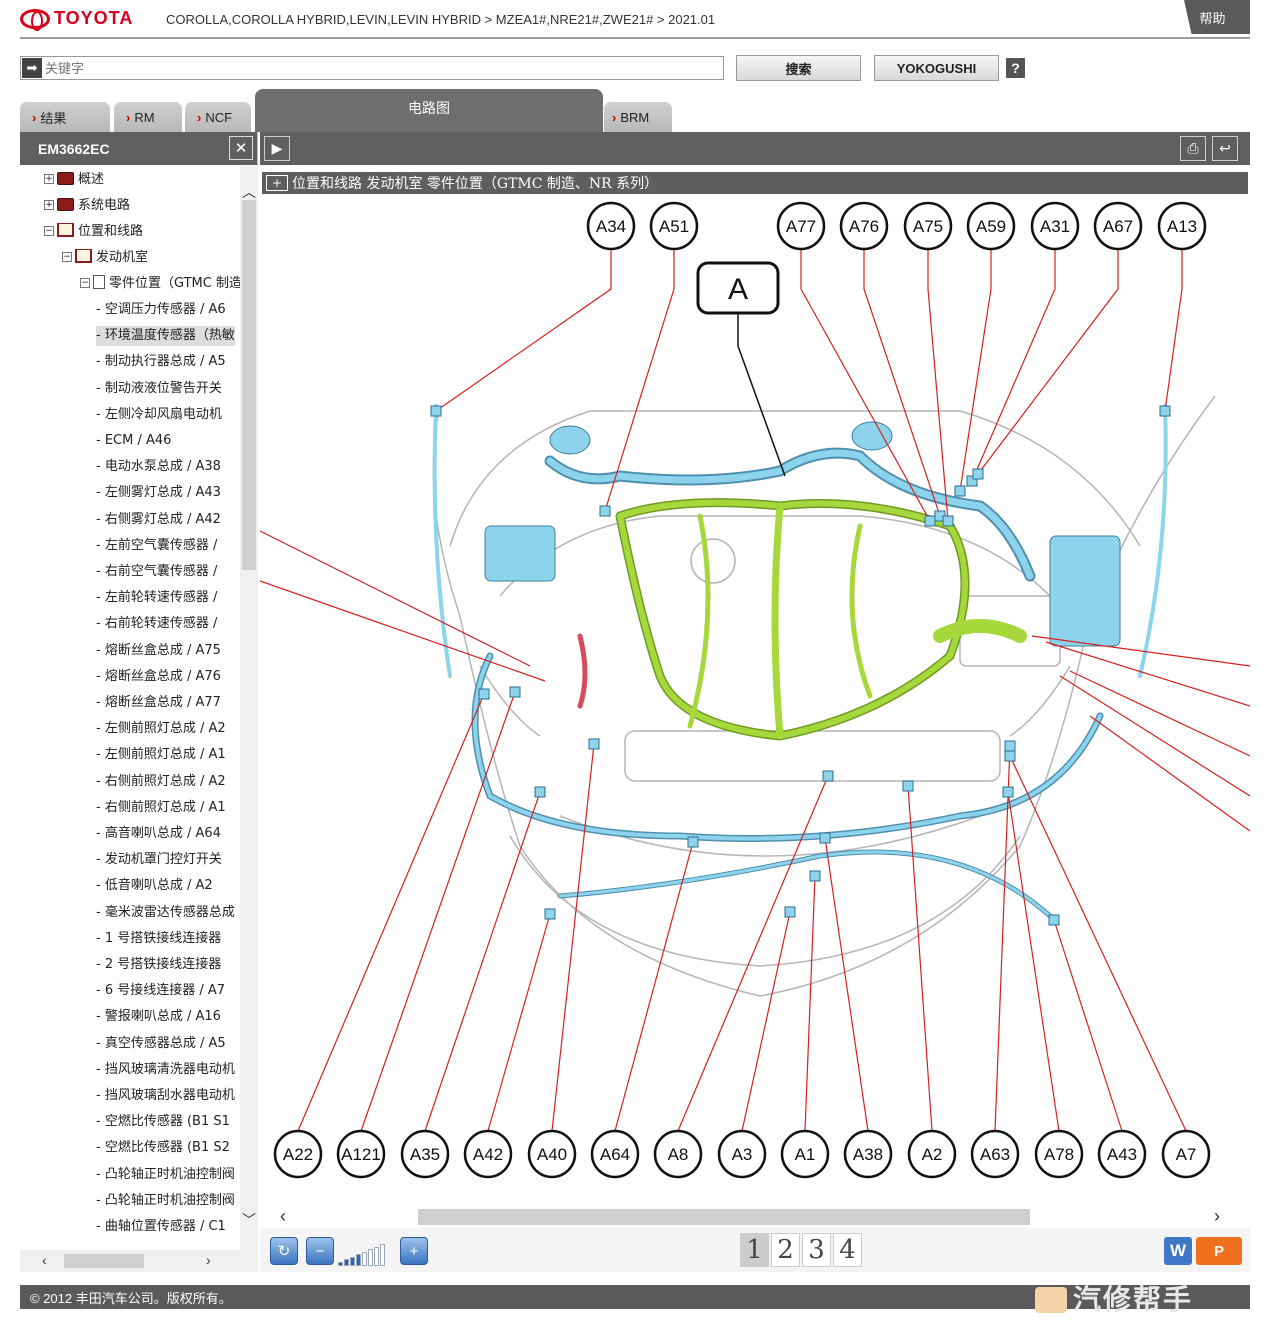  Describe the element at coordinates (165, 913) in the screenshot. I see `tree-leaf-item: - 毫米波雷达传感器总成` at that location.